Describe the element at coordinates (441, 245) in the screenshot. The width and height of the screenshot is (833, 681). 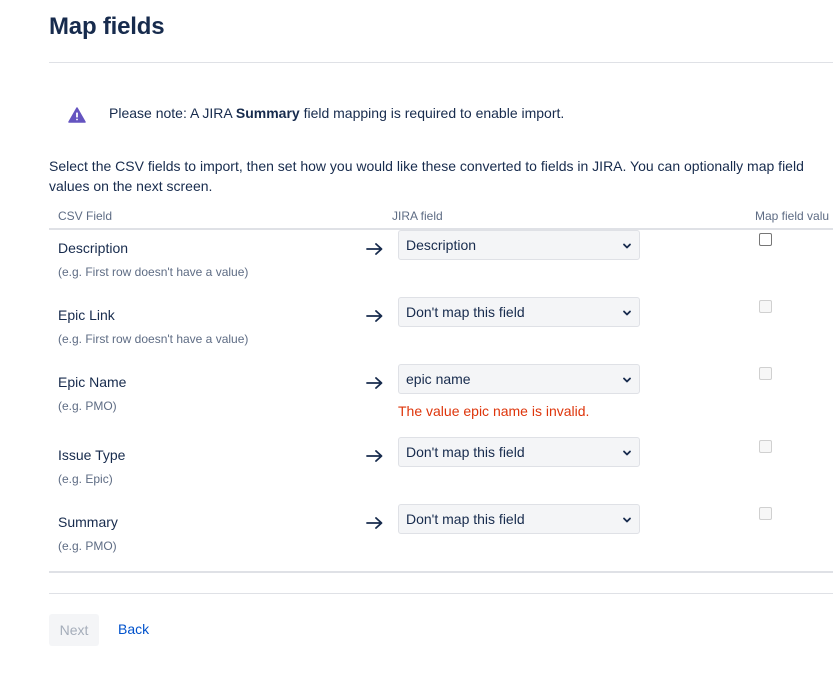
I see `jira-field-select-value: Description` at that location.